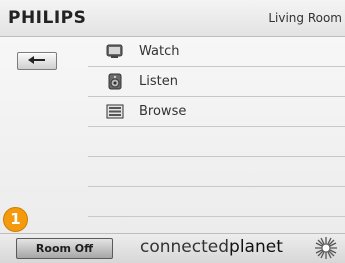  Describe the element at coordinates (216, 52) in the screenshot. I see `menu-item-watch: Watch` at that location.